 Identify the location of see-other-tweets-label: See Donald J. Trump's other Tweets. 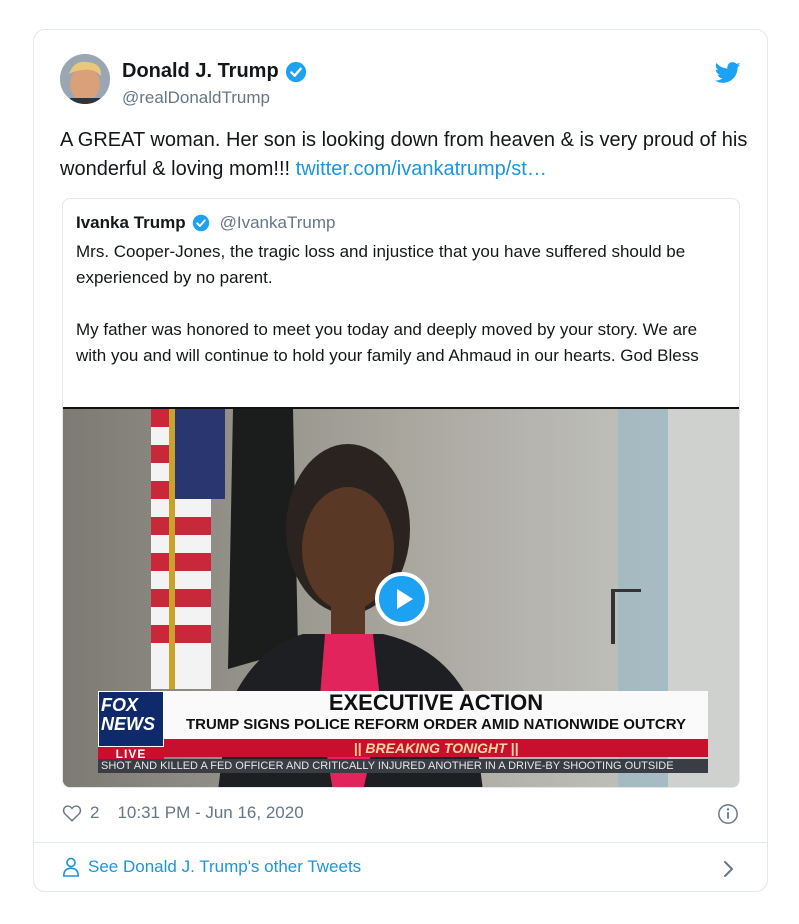
(224, 867).